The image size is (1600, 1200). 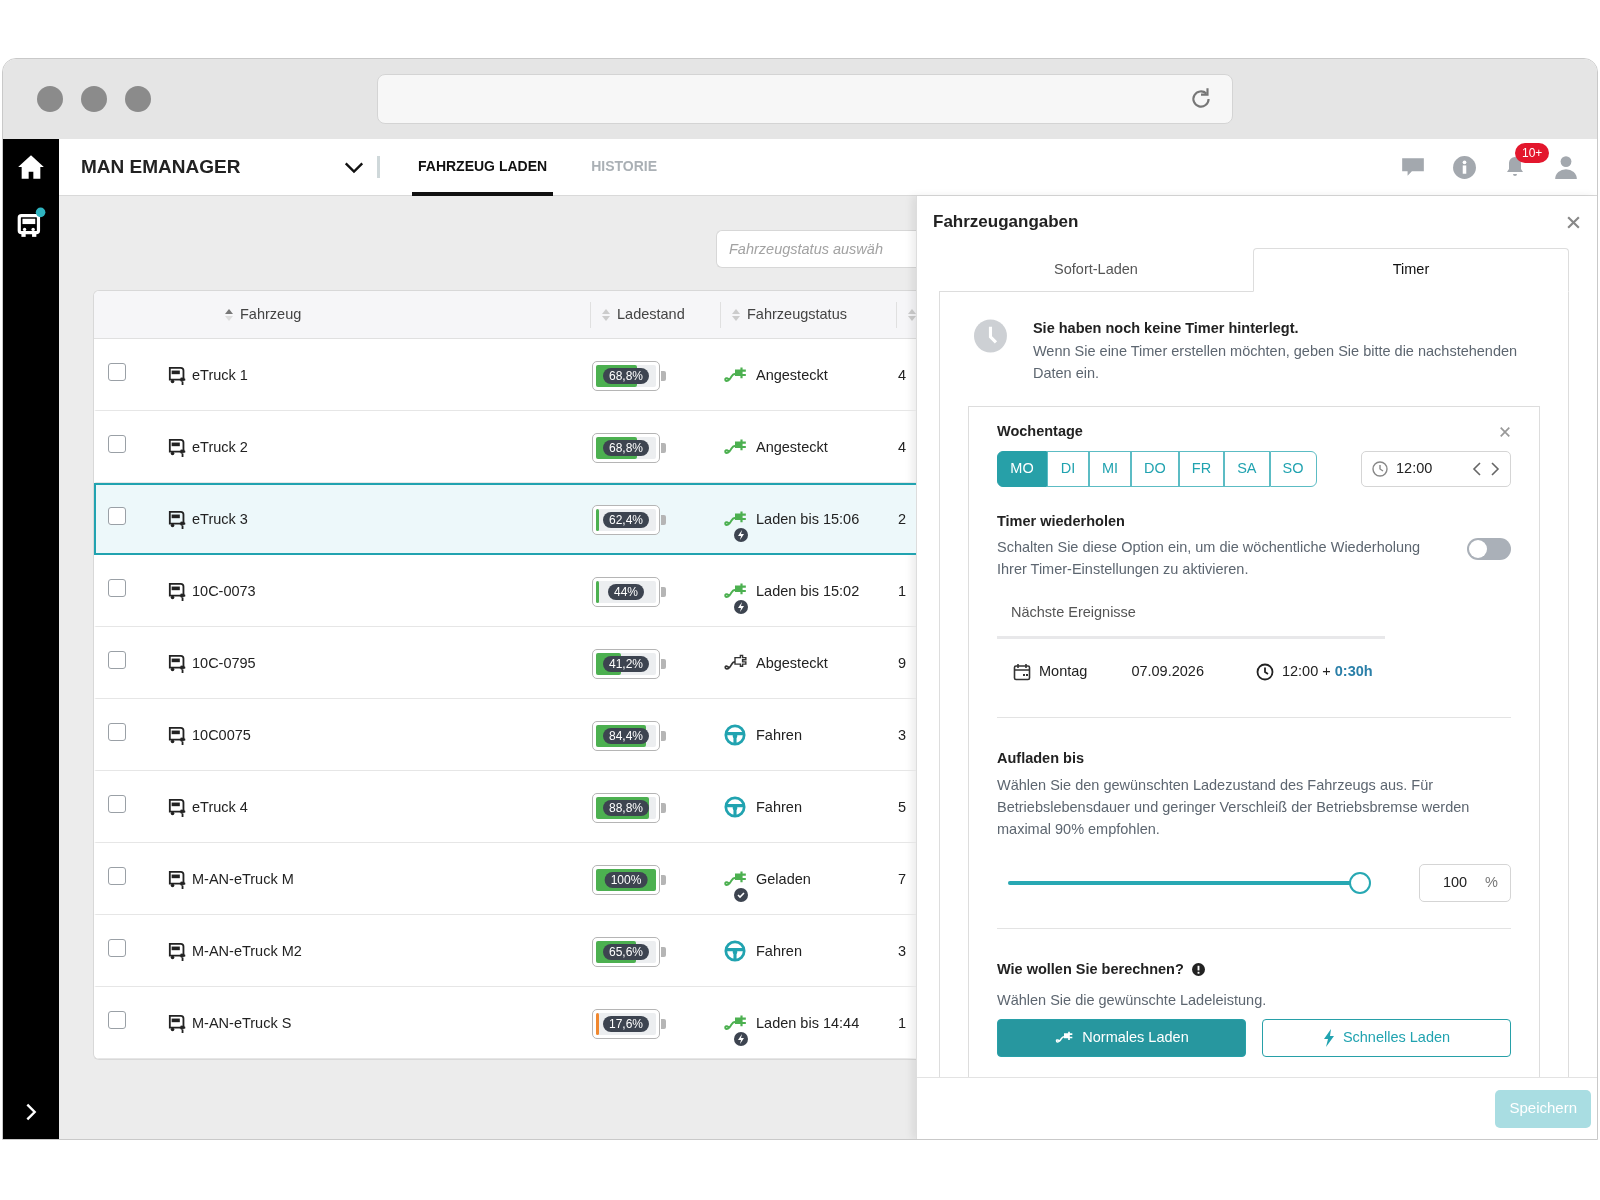 I want to click on status-text: Geladen, so click(x=783, y=879).